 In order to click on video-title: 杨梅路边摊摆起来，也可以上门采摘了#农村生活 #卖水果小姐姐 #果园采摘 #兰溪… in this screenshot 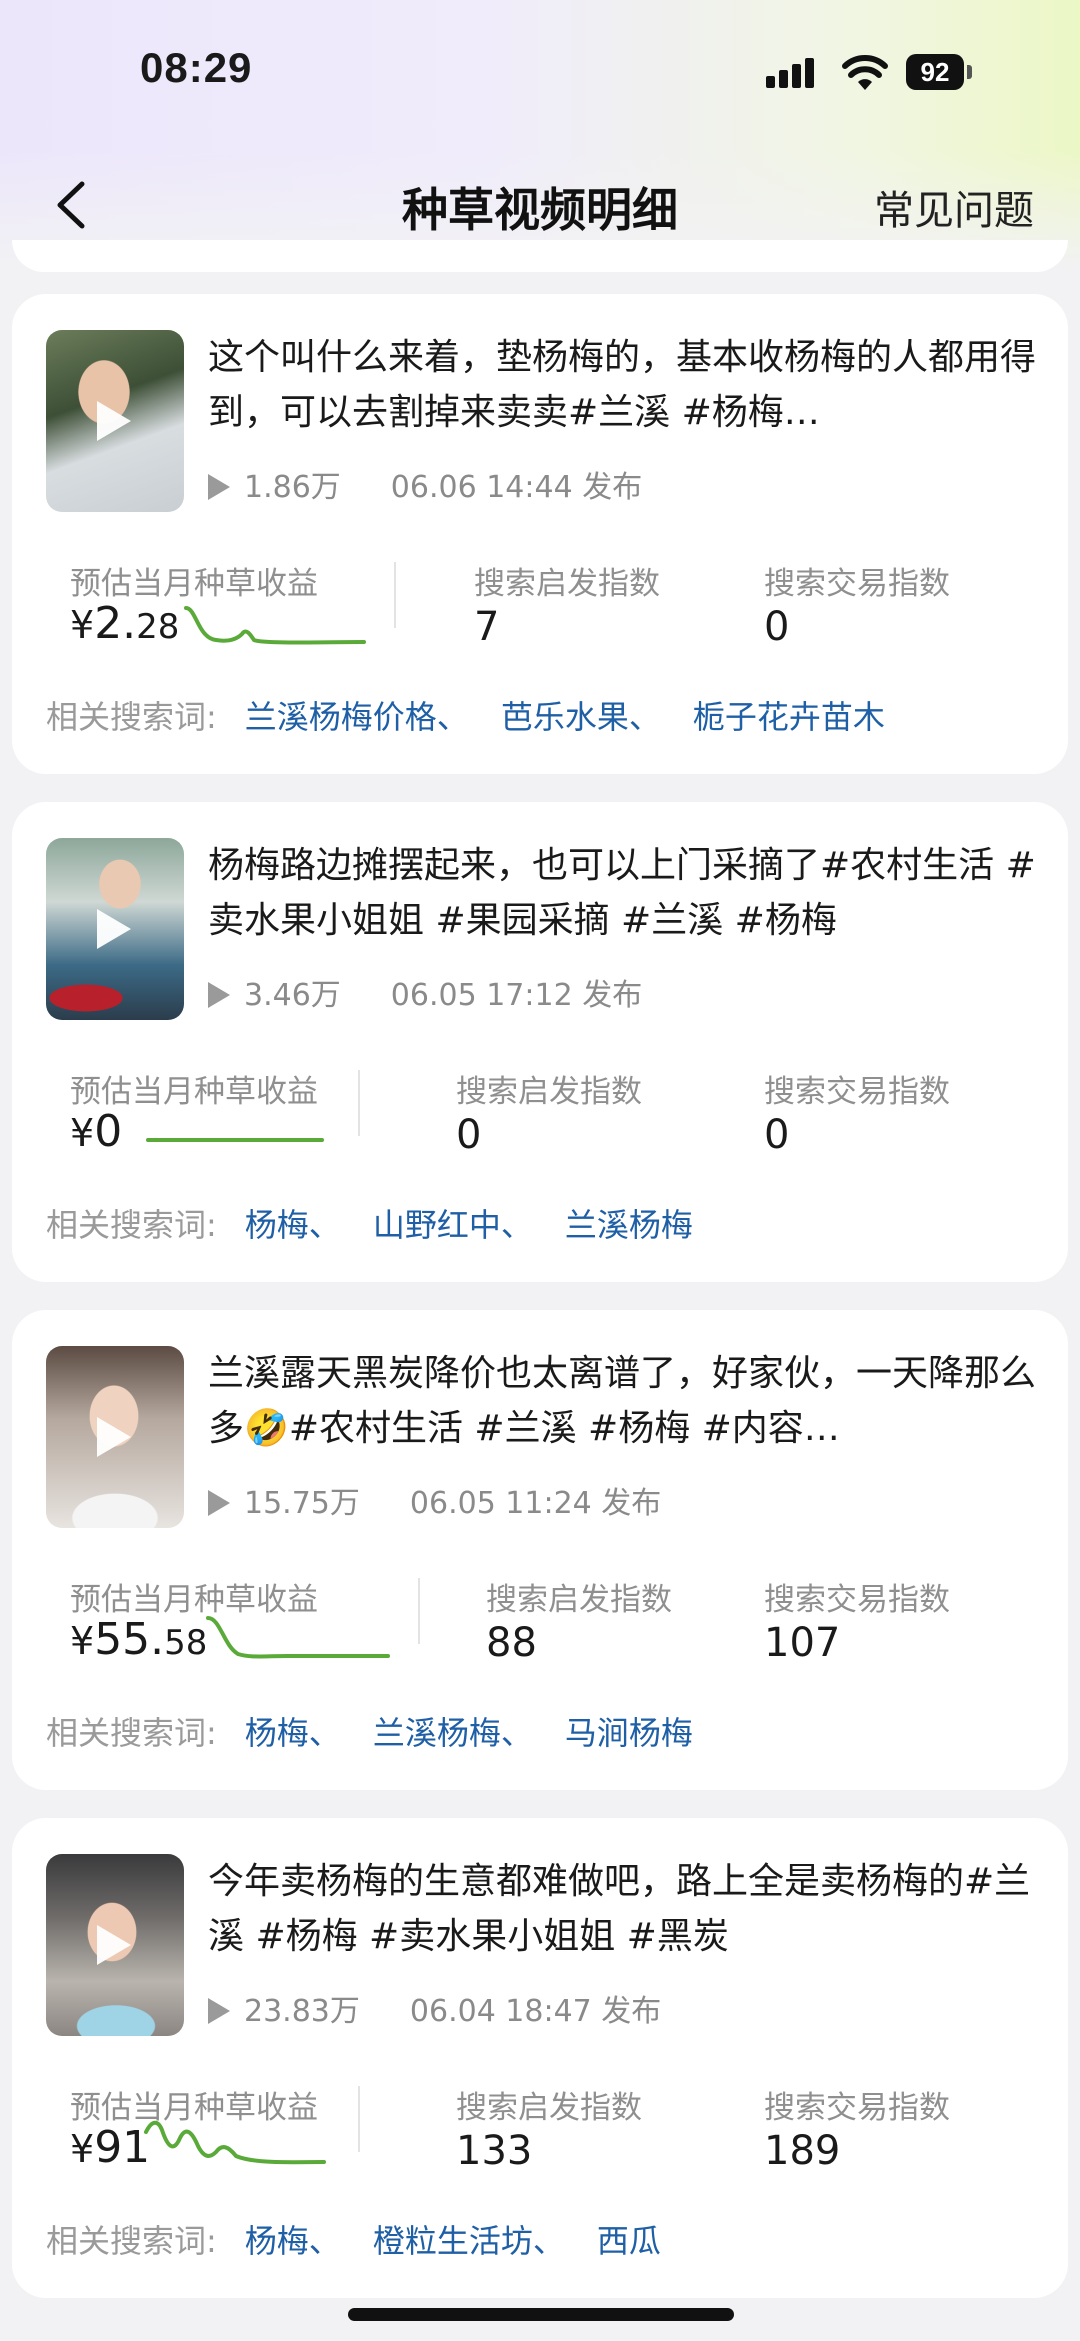, I will do `click(623, 893)`.